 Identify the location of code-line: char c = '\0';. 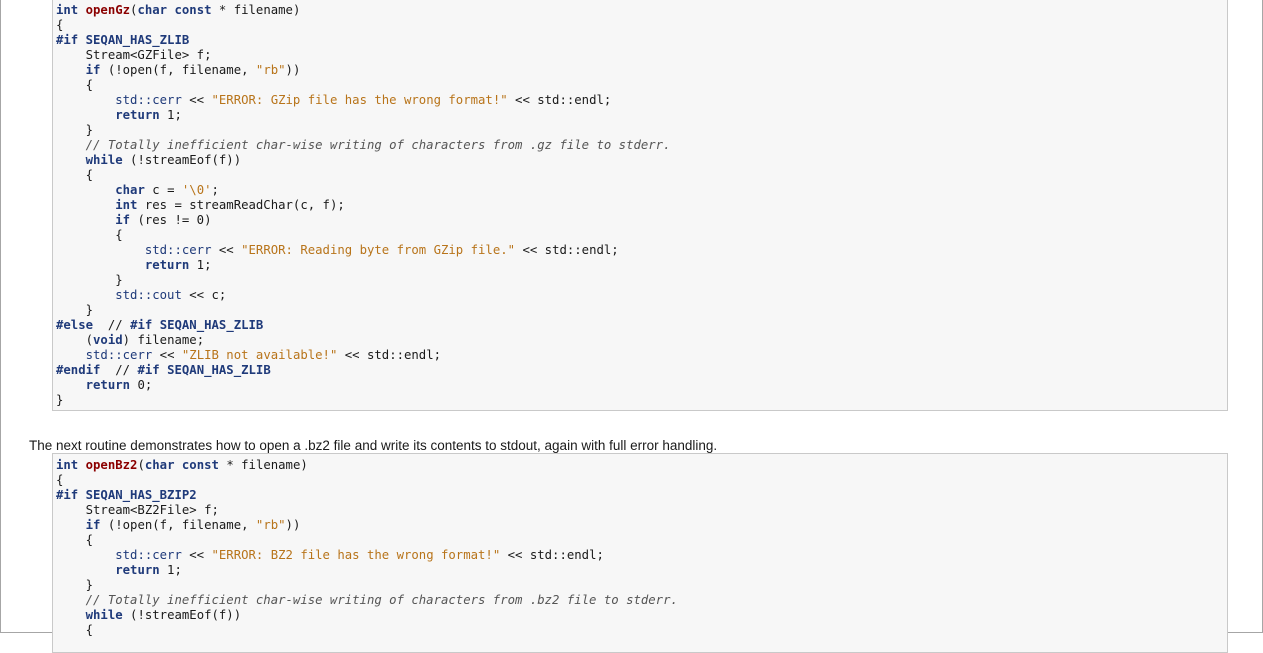
(363, 190).